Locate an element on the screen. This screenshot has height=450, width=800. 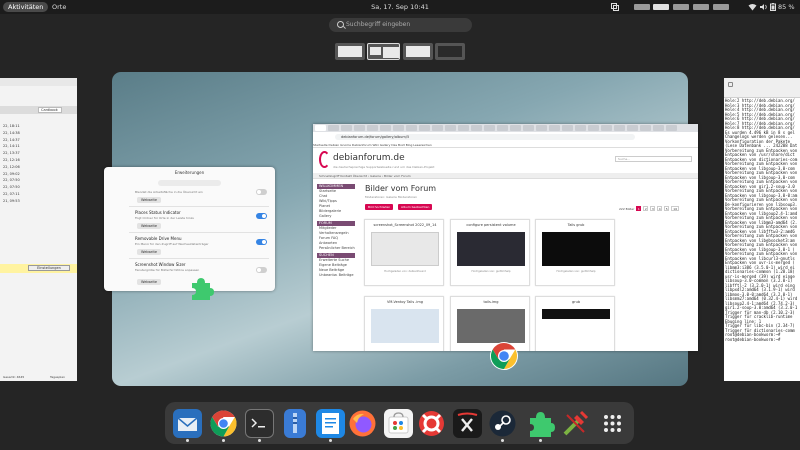
file-roller-icon is located at coordinates (295, 423).